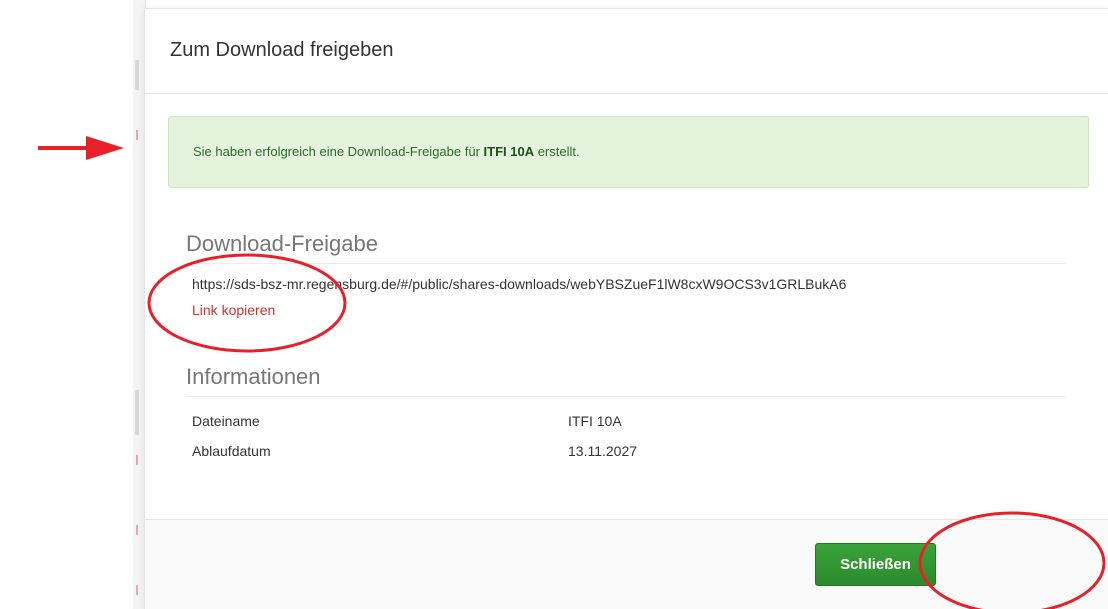 Image resolution: width=1108 pixels, height=609 pixels. I want to click on alert-share-name: ITFI 10A, so click(509, 151).